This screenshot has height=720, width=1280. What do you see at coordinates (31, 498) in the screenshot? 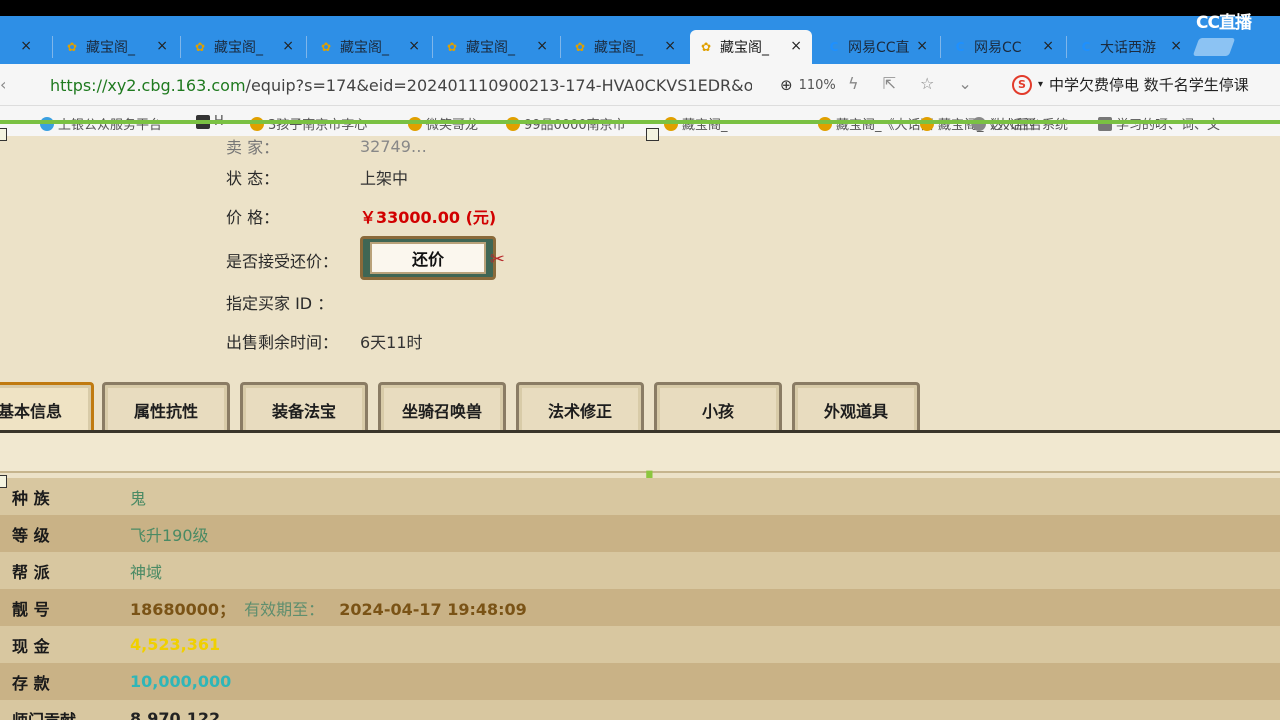
I see `attr-label: 种 族` at bounding box center [31, 498].